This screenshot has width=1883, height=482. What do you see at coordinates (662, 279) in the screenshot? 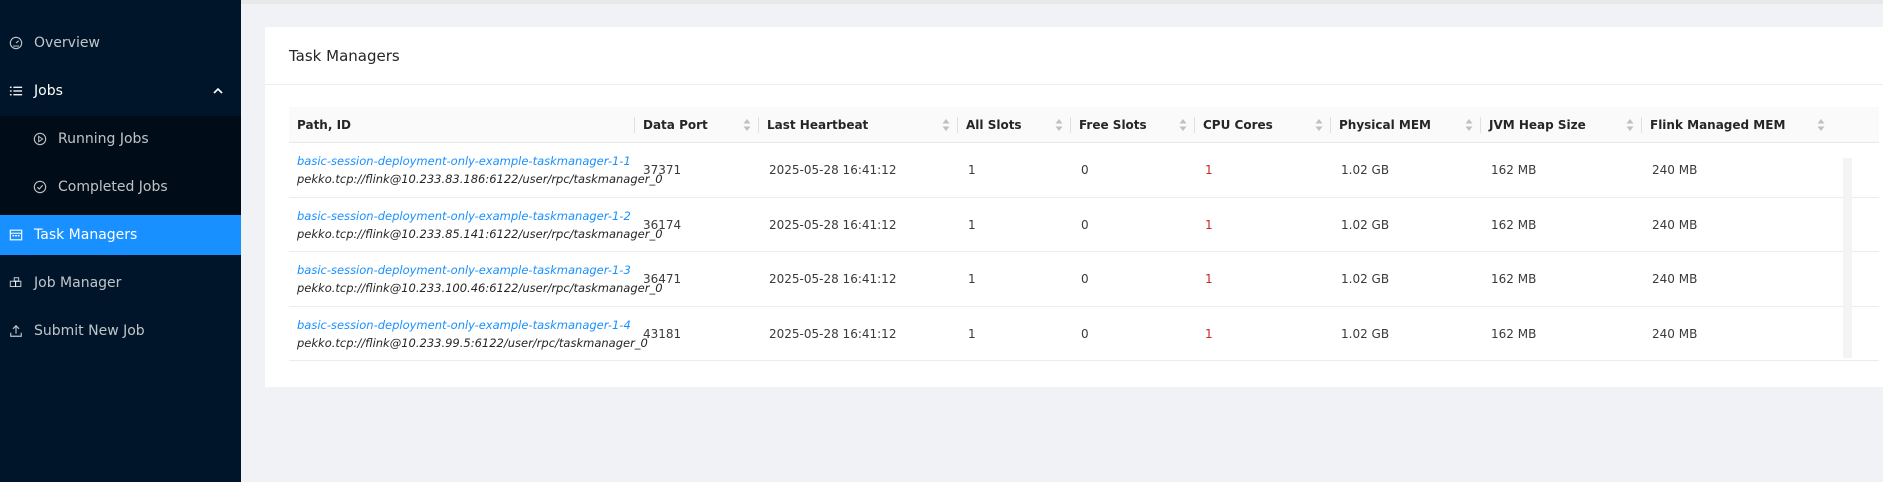
I see `cell-data-port: 36471` at bounding box center [662, 279].